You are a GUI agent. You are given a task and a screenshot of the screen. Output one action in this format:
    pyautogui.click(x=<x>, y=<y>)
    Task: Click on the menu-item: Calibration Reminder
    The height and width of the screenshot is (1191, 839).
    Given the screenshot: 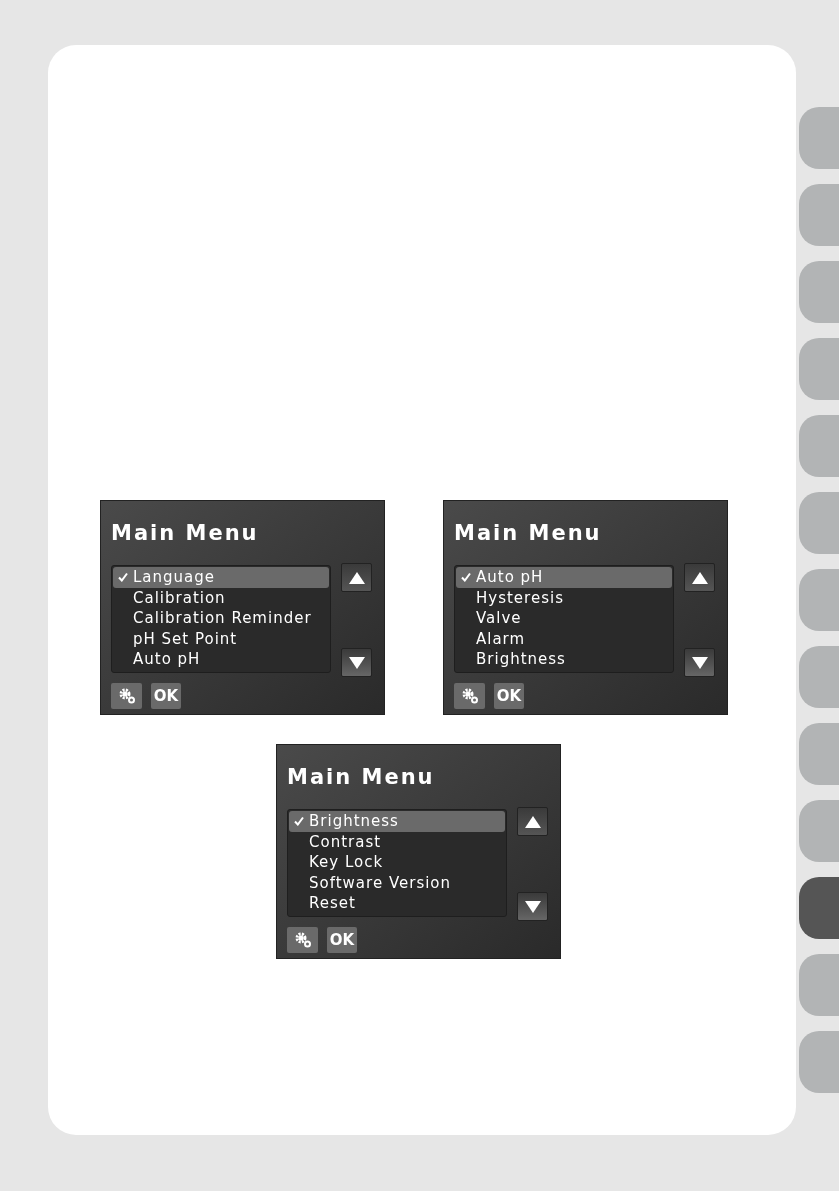 What is the action you would take?
    pyautogui.click(x=221, y=618)
    